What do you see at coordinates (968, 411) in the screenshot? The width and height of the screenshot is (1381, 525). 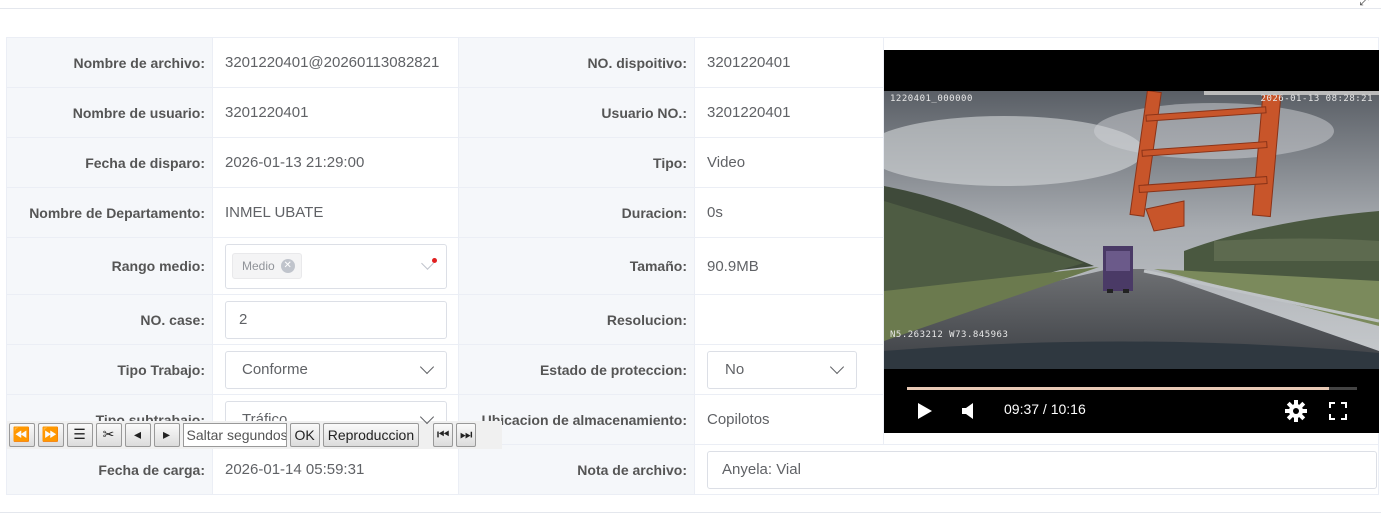 I see `volume-icon` at bounding box center [968, 411].